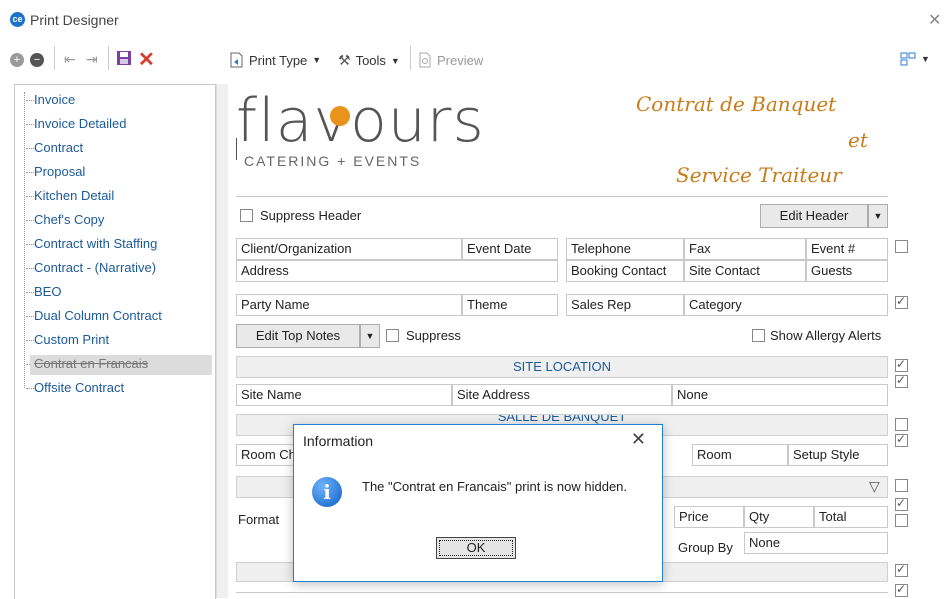  What do you see at coordinates (562, 419) in the screenshot?
I see `salle-de-banquet-label: SALLE DE BANQUET` at bounding box center [562, 419].